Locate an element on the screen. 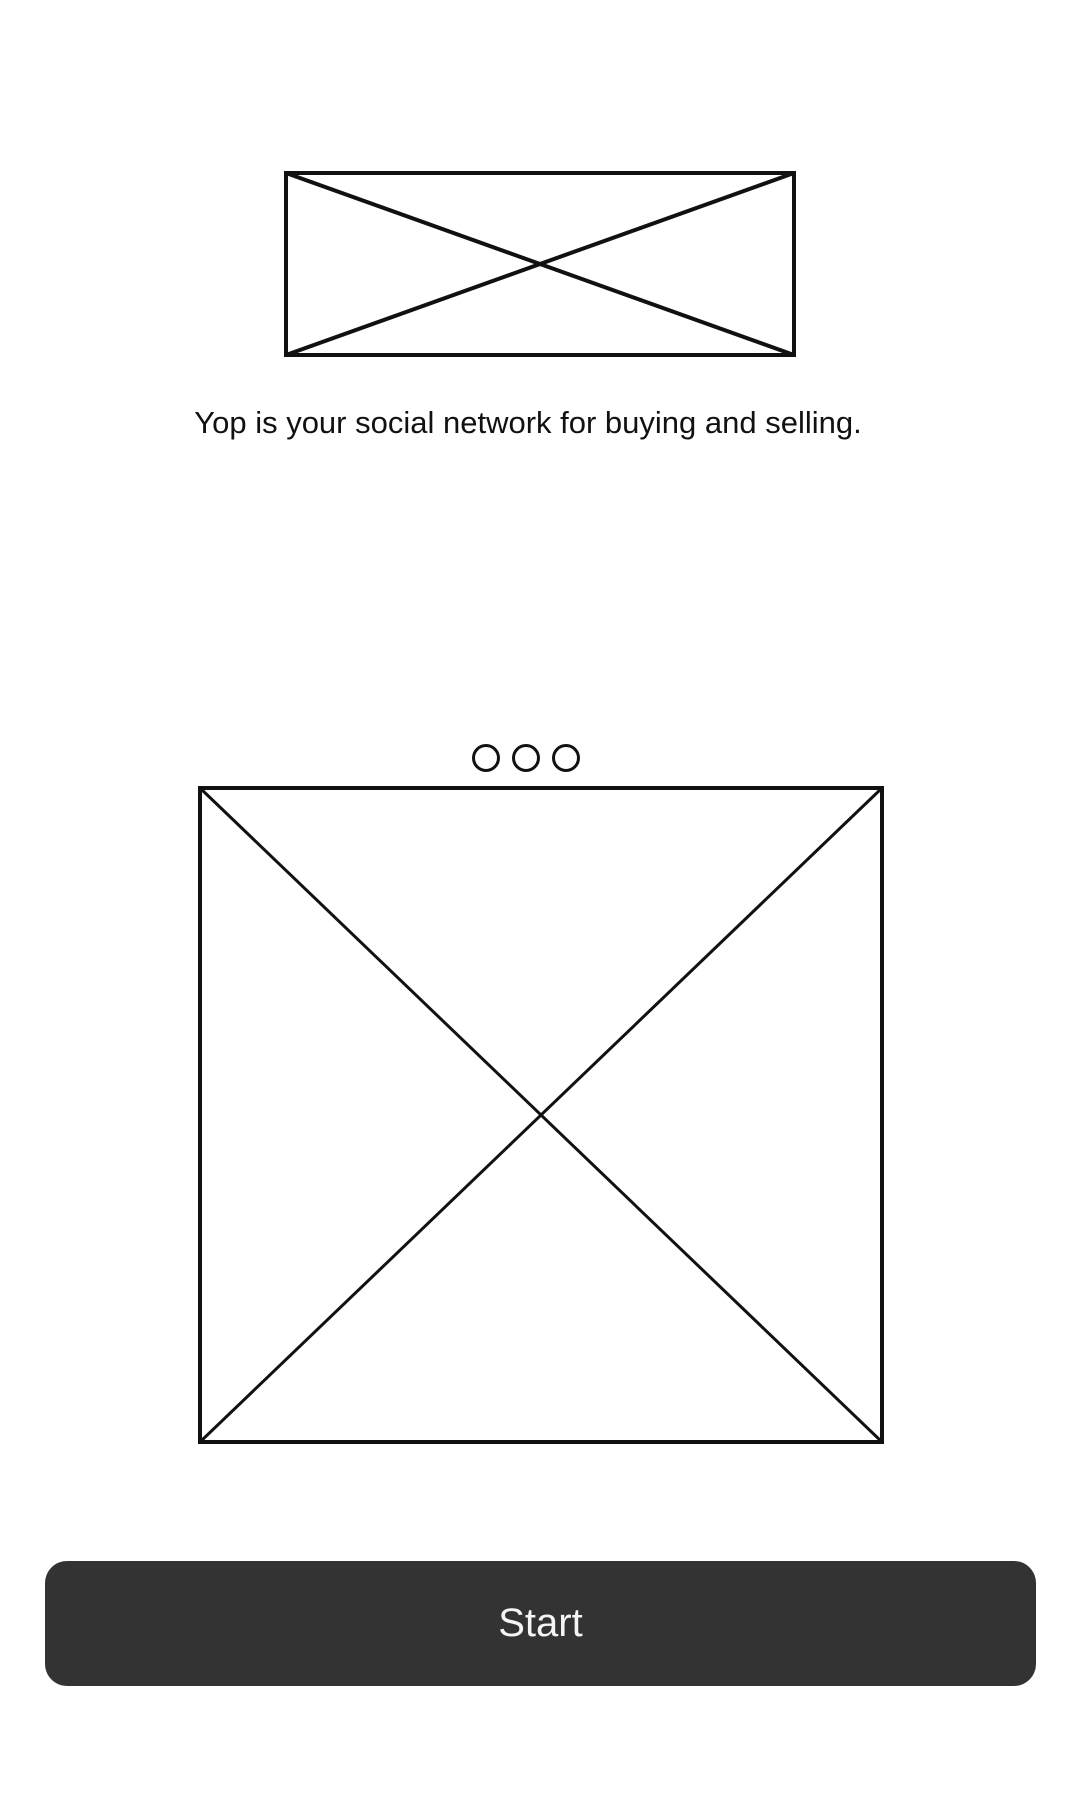 This screenshot has width=1080, height=1800. start-button: Start is located at coordinates (540, 1623).